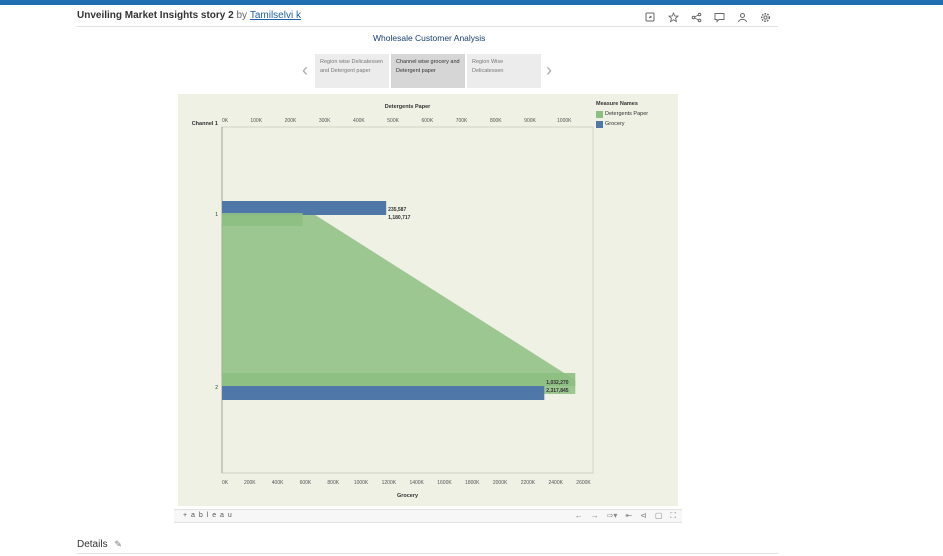 Image resolution: width=943 pixels, height=556 pixels. I want to click on top-tick-label: 100K, so click(256, 121).